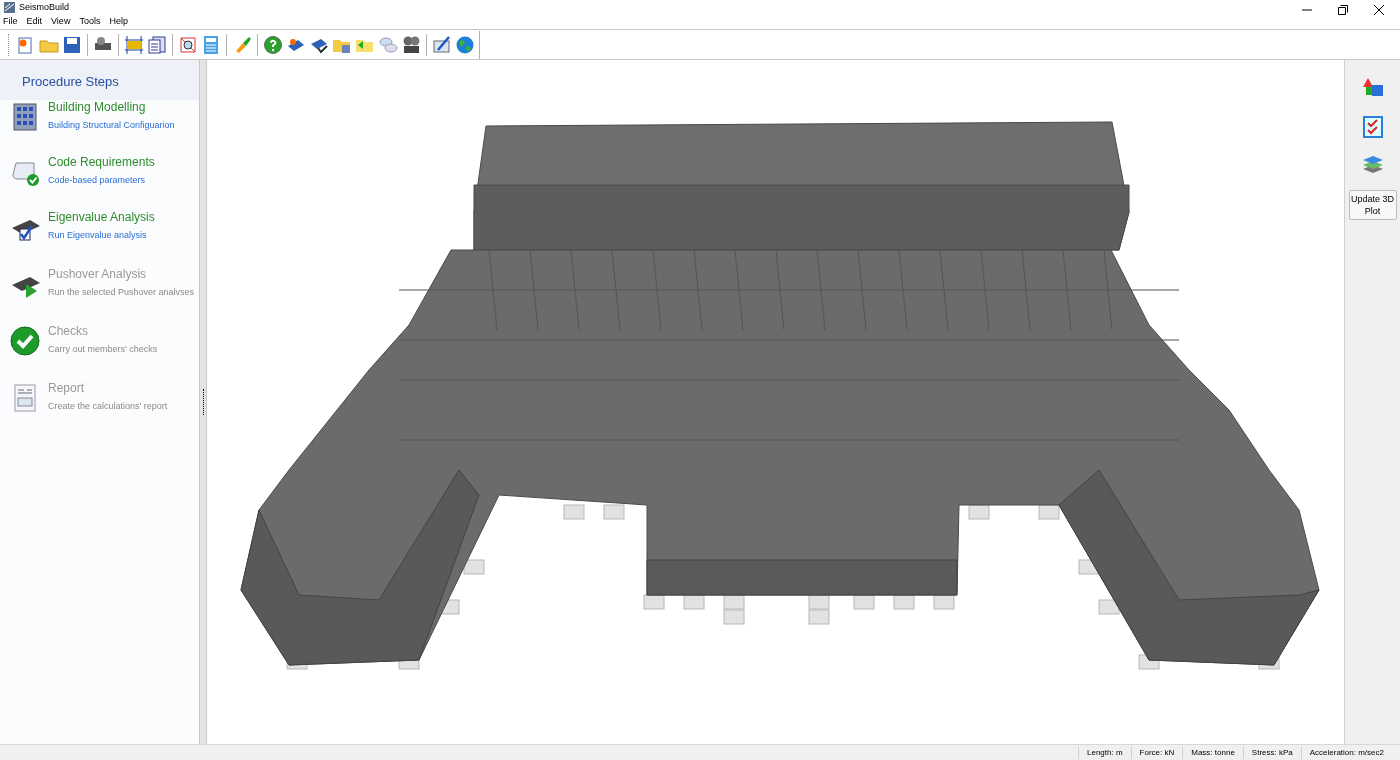  I want to click on help-icon, so click(273, 44).